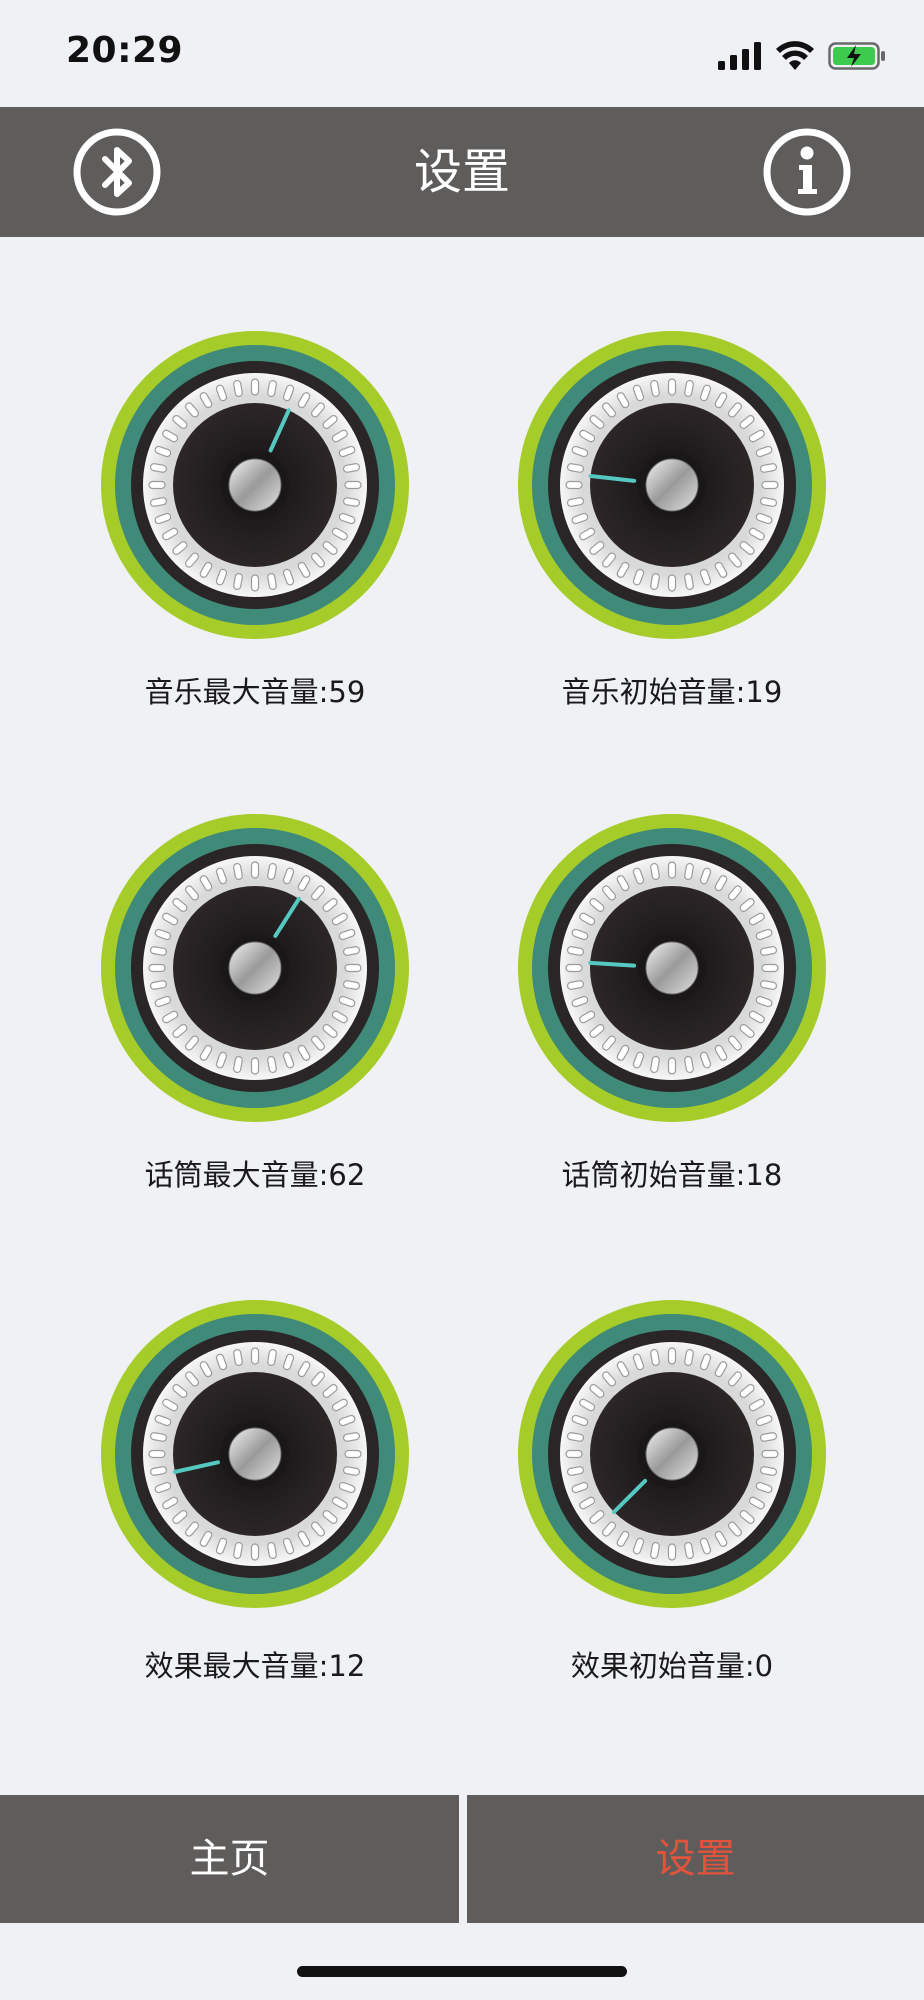 The image size is (924, 2000). I want to click on mic-max-volume-label: 话筒最大音量:62, so click(255, 1175).